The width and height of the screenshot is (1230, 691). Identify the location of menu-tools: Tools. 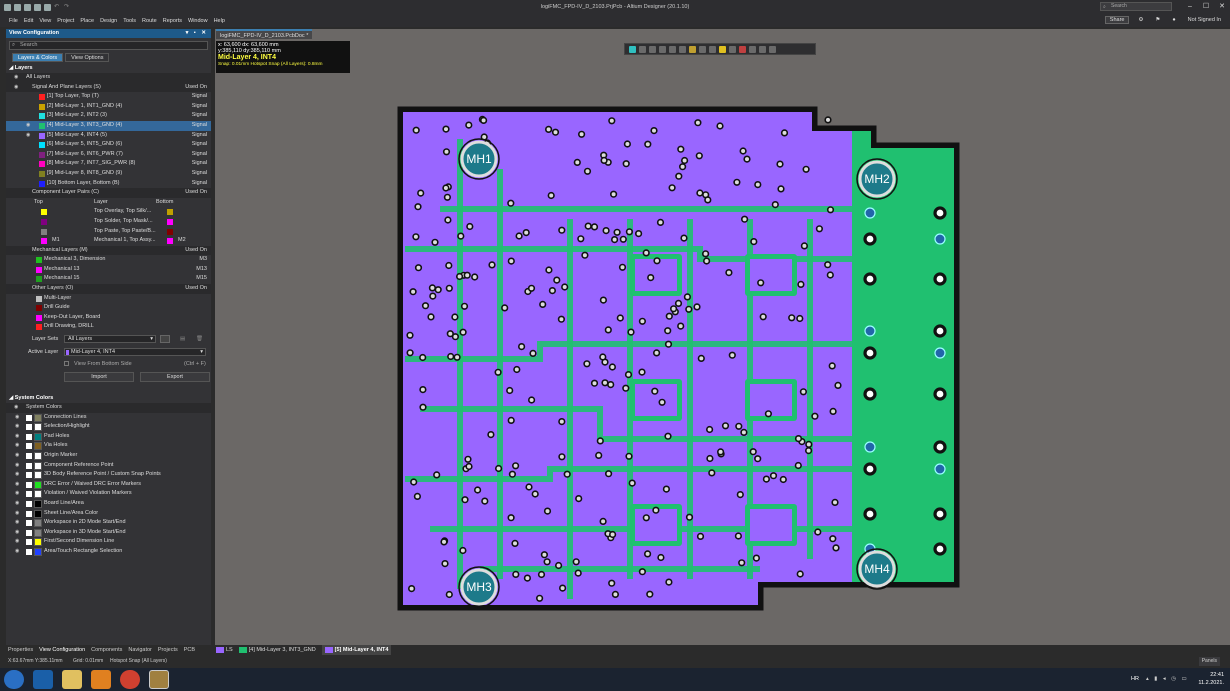
(129, 21).